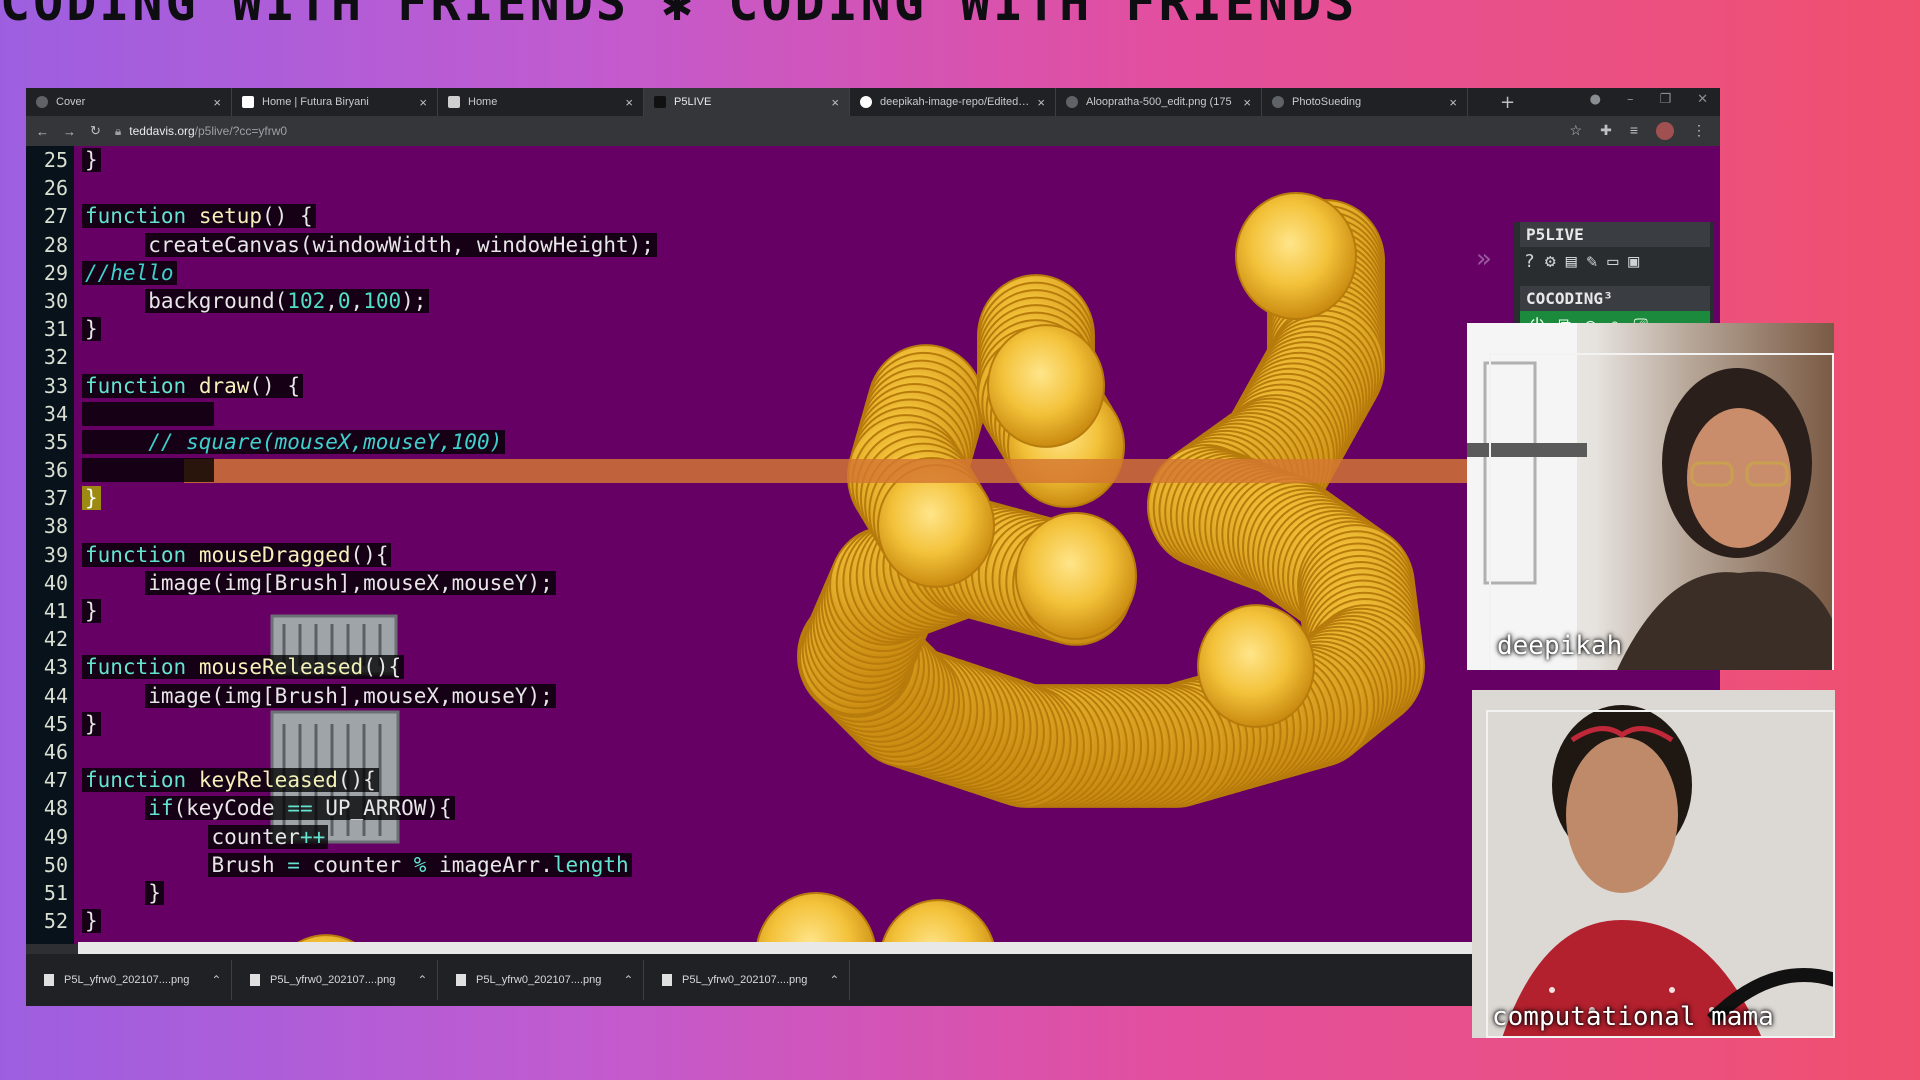 Image resolution: width=1920 pixels, height=1080 pixels. What do you see at coordinates (1615, 234) in the screenshot?
I see `p5live-title: P5LIVE` at bounding box center [1615, 234].